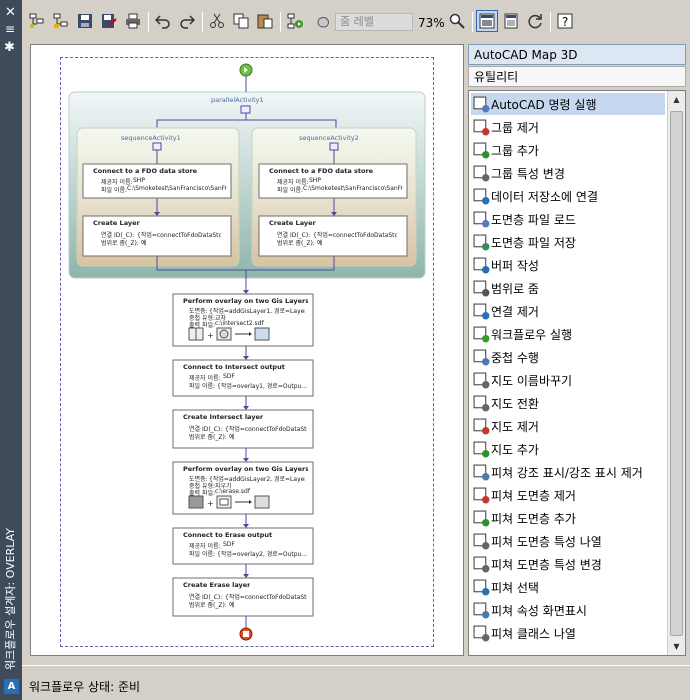 The width and height of the screenshot is (690, 700). Describe the element at coordinates (9, 47) in the screenshot. I see `settings-icon: ✱` at that location.